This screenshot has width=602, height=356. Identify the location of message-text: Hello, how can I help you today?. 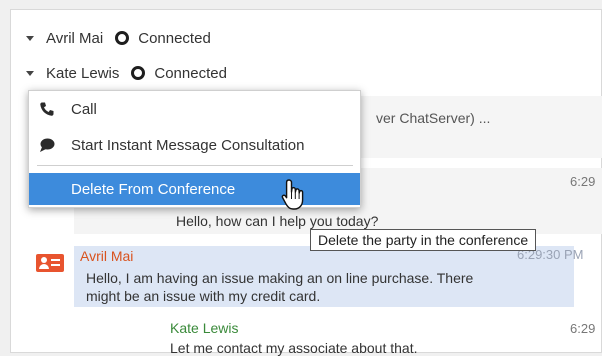
(277, 221).